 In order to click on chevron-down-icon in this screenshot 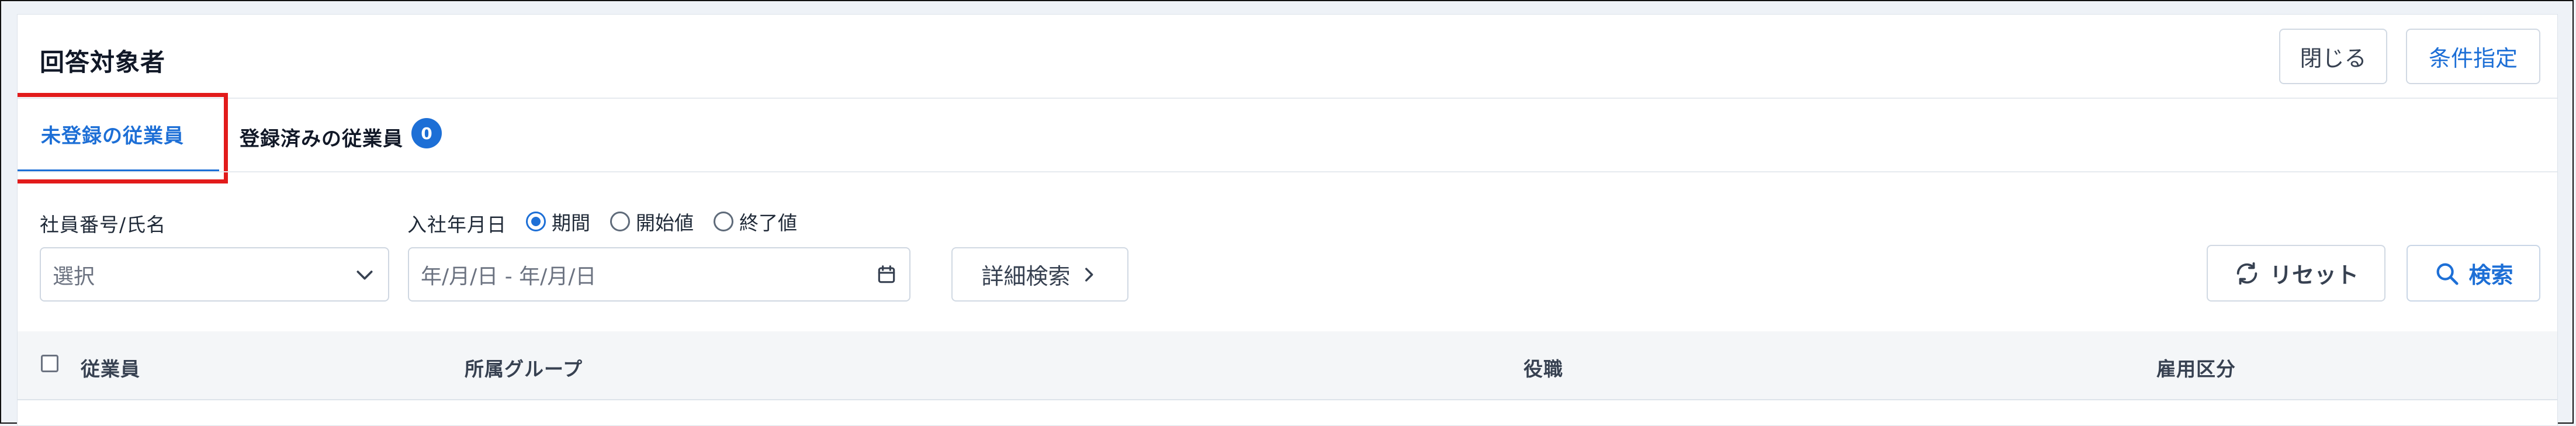, I will do `click(364, 274)`.